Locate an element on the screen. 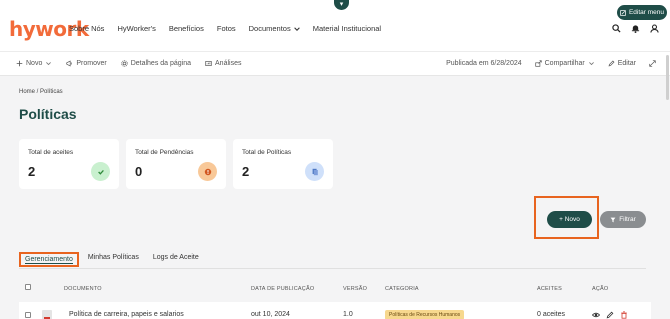  divider is located at coordinates (332, 268).